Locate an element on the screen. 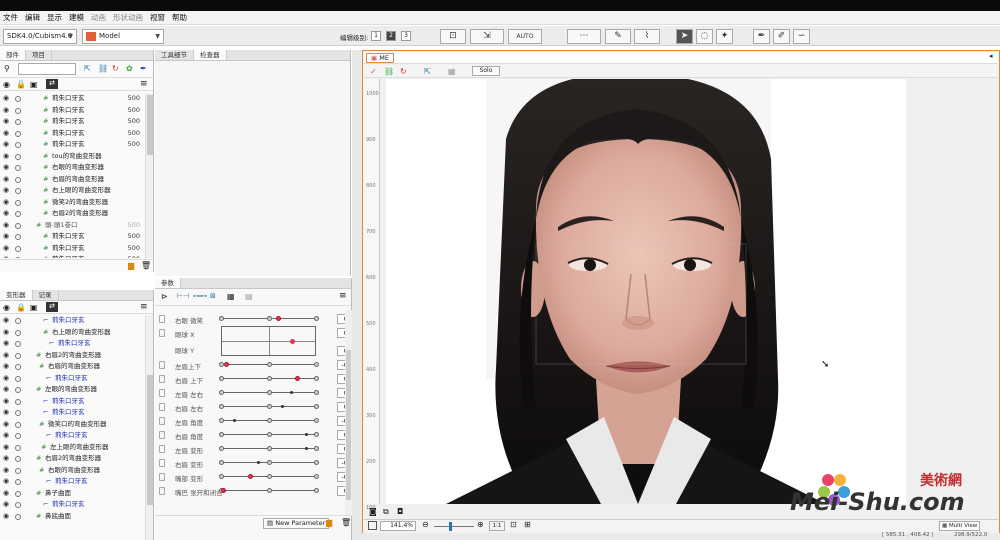 The height and width of the screenshot is (540, 1000). trash-icon: 🗑 is located at coordinates (146, 265).